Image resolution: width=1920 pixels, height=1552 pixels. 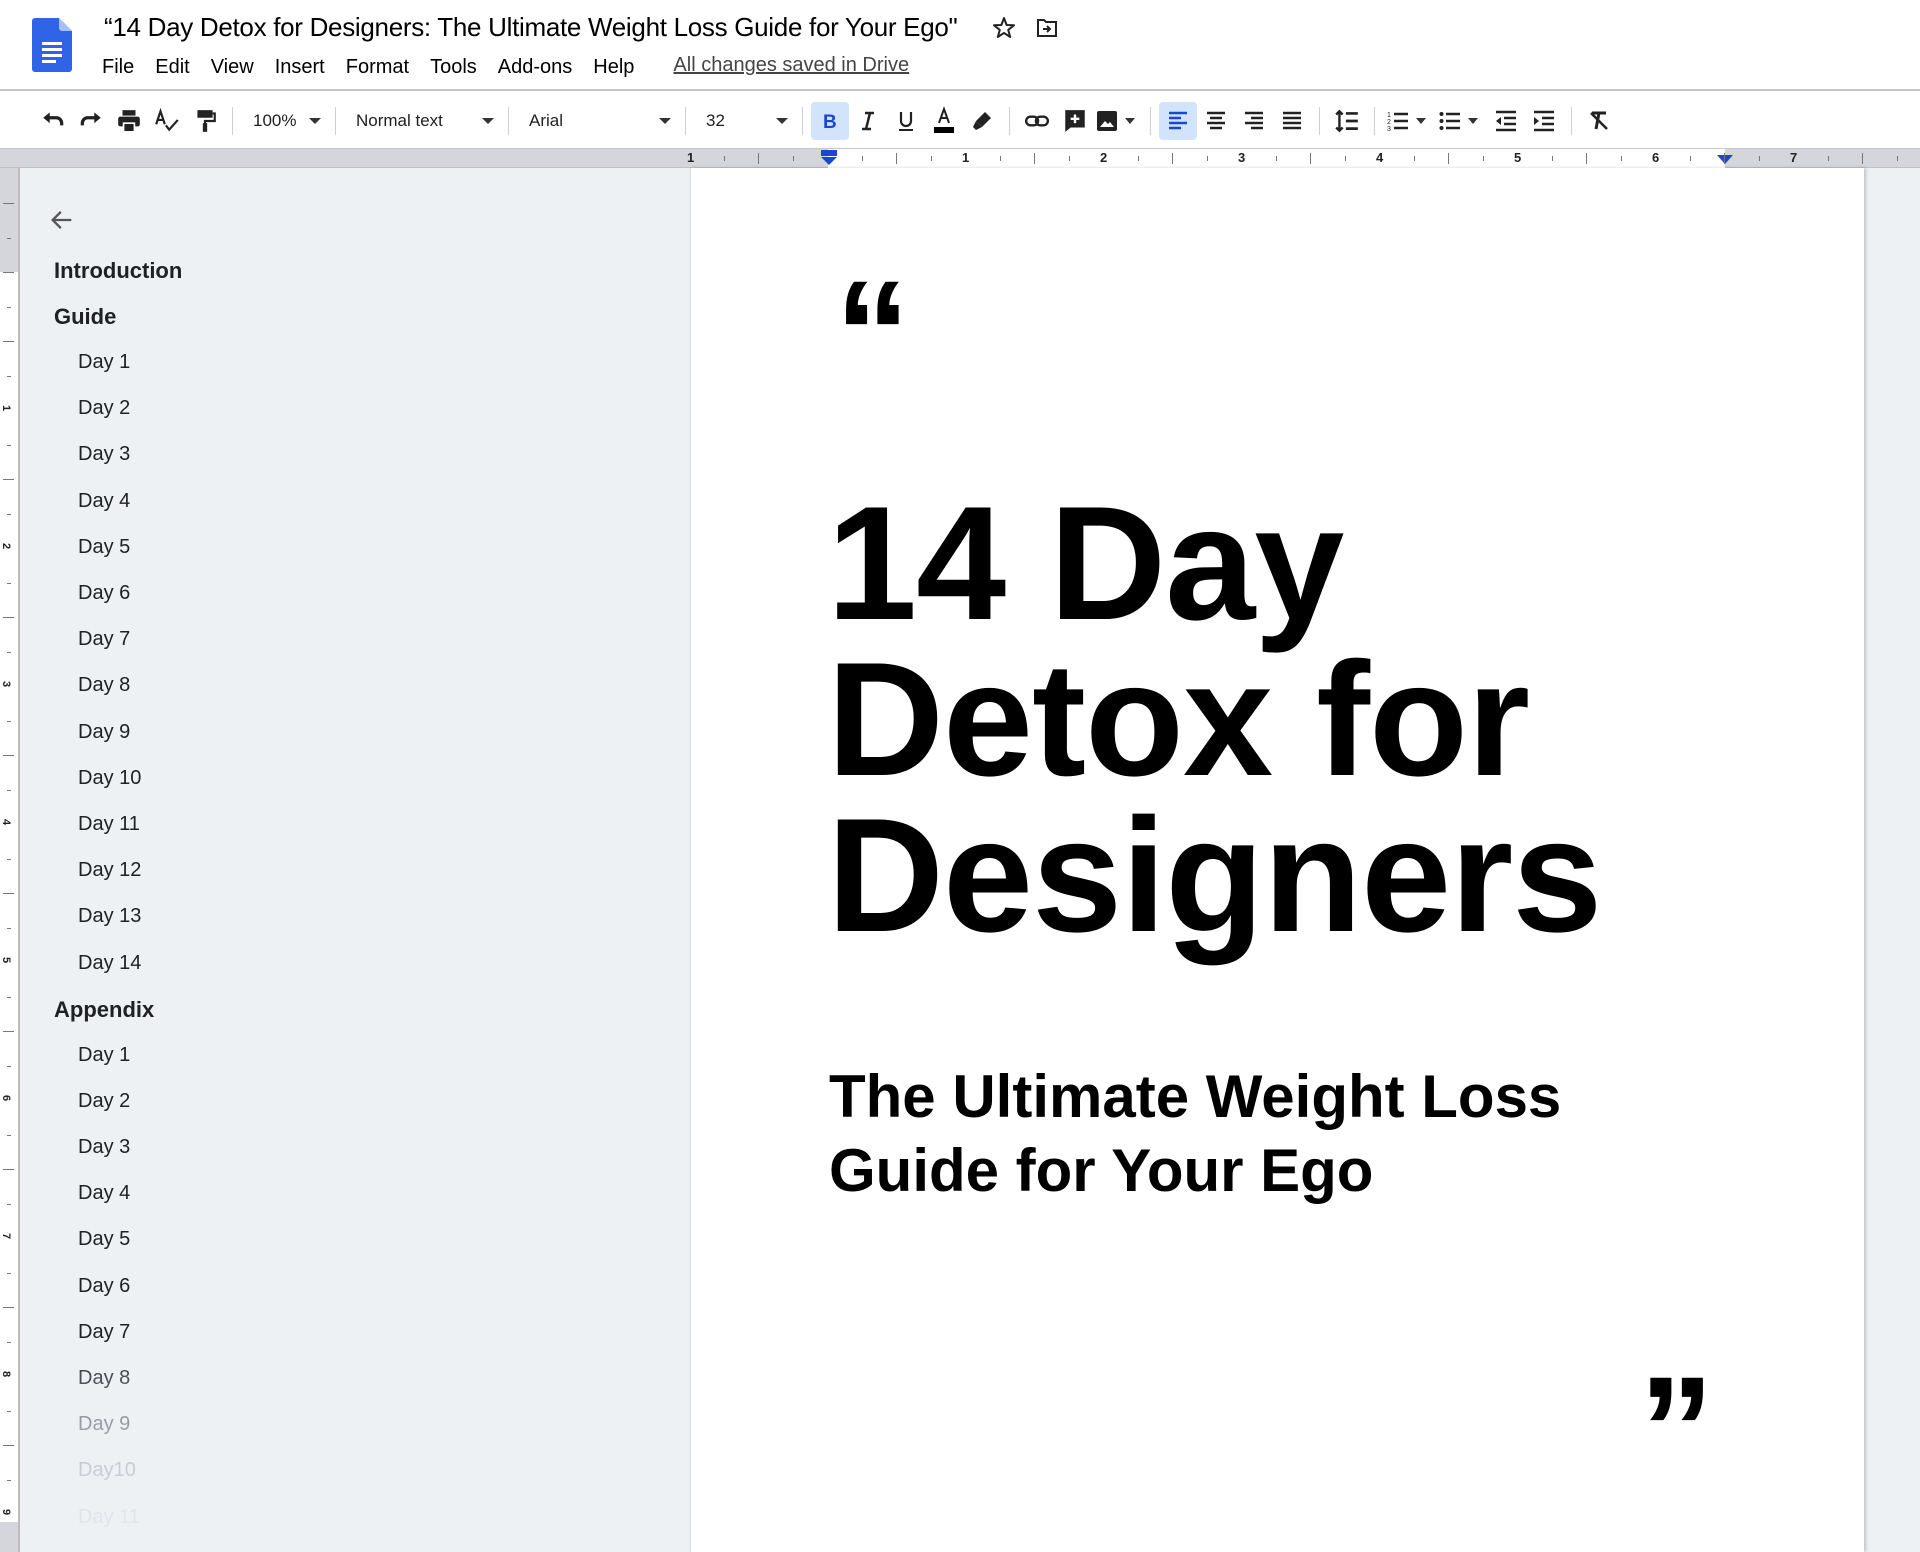 I want to click on document-heading: 14 Day Detox for Designers, so click(x=1277, y=720).